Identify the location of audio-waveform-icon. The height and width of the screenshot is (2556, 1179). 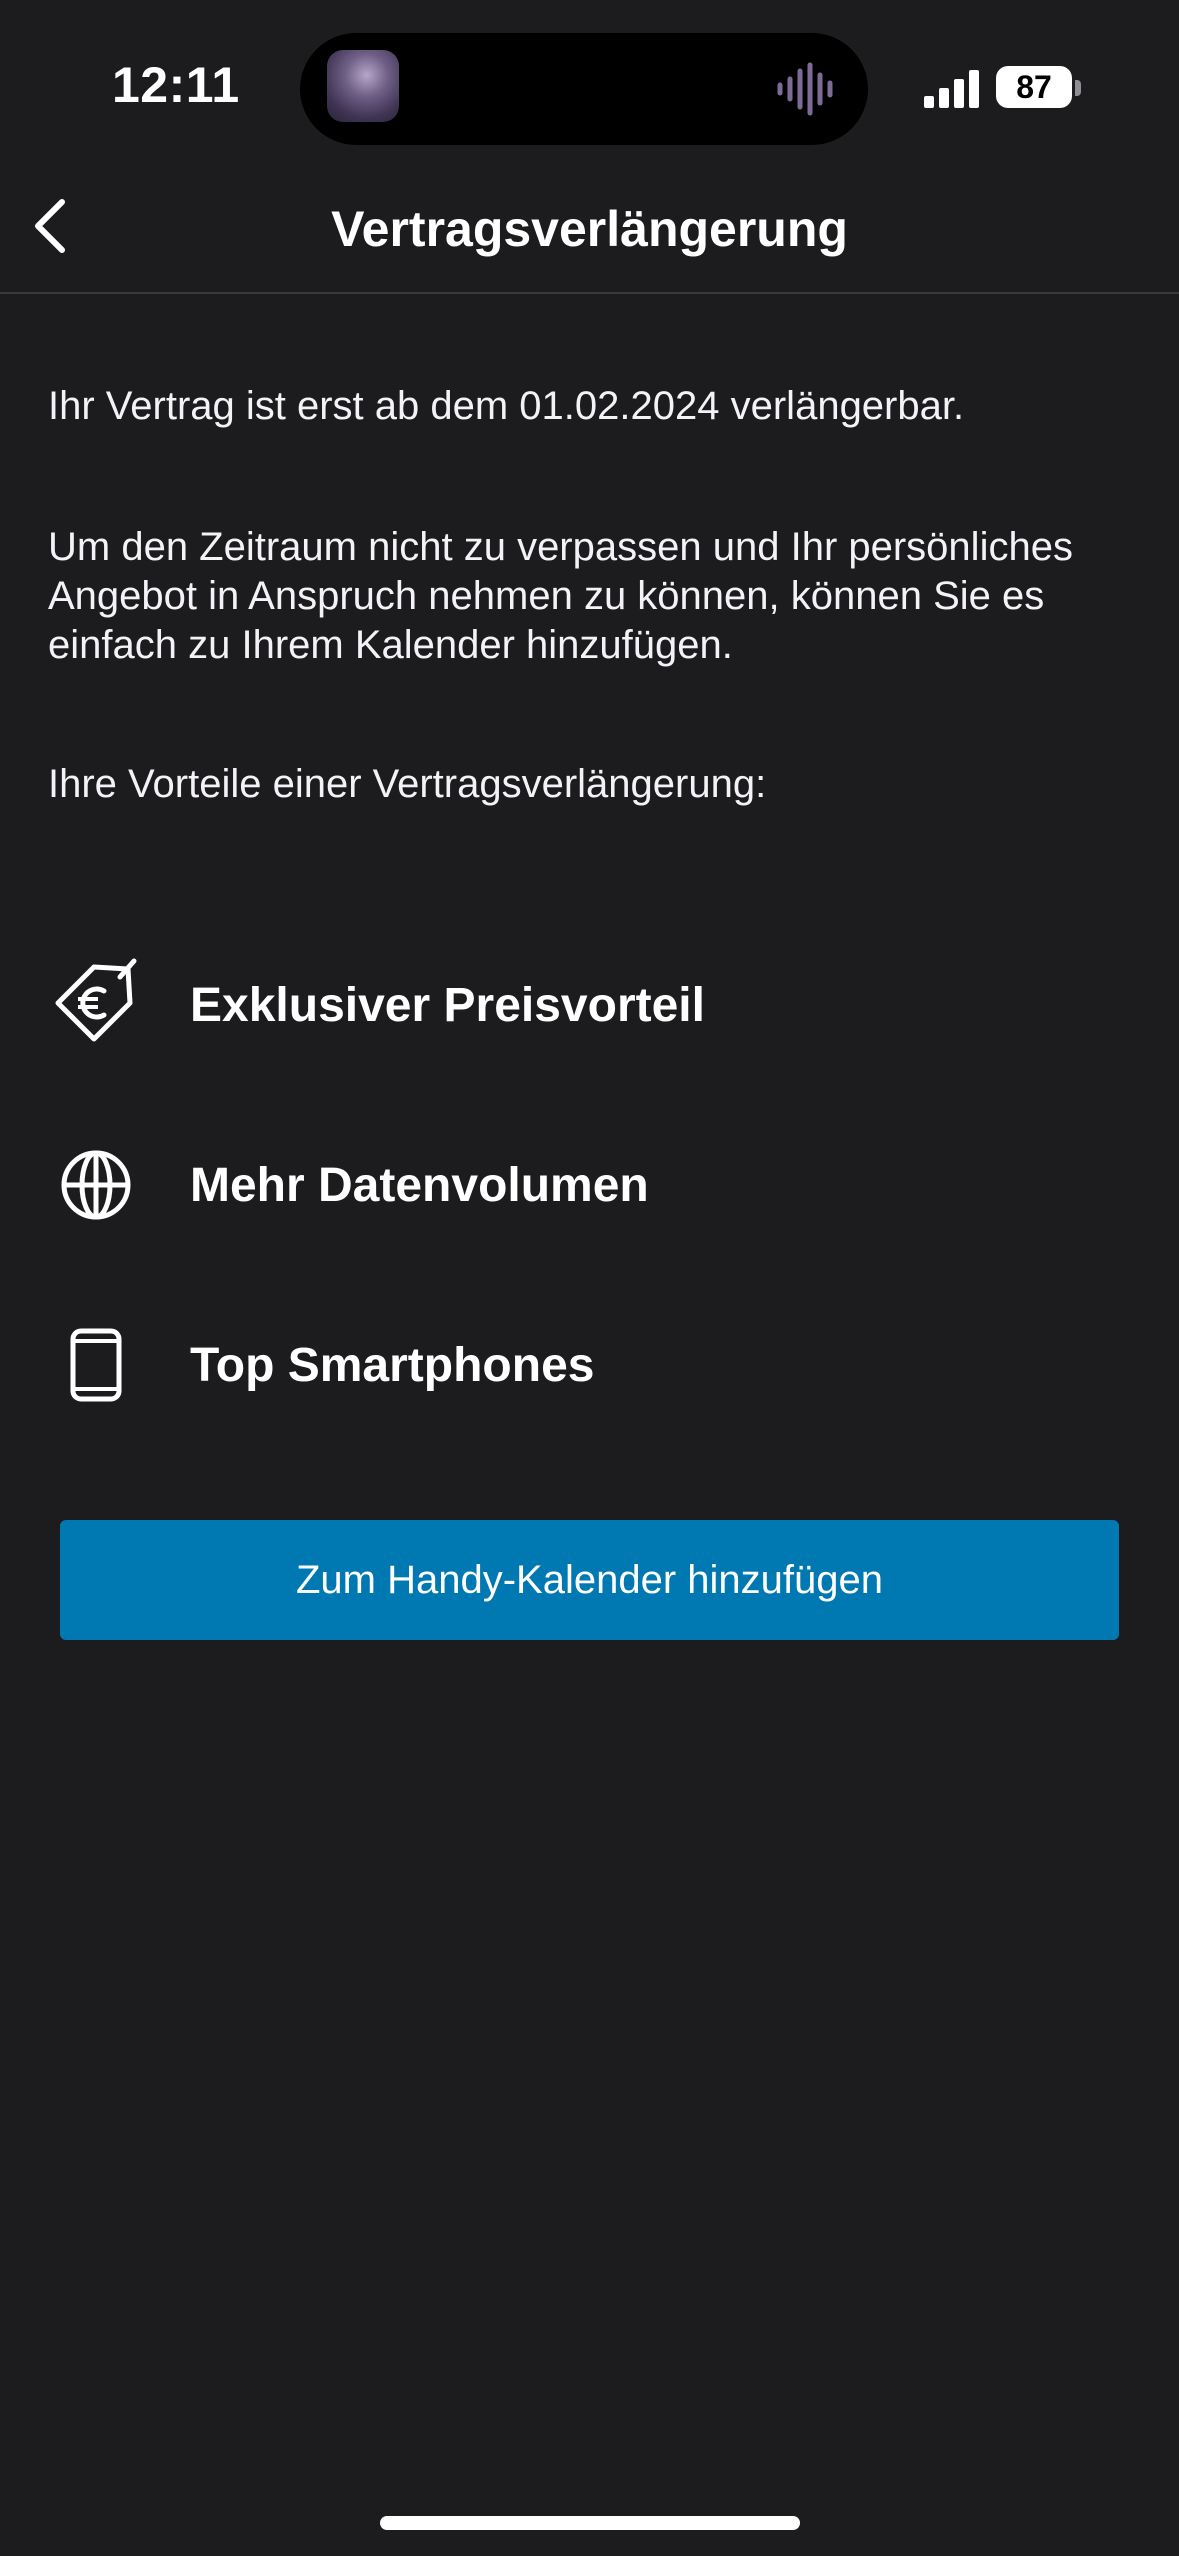
(805, 89).